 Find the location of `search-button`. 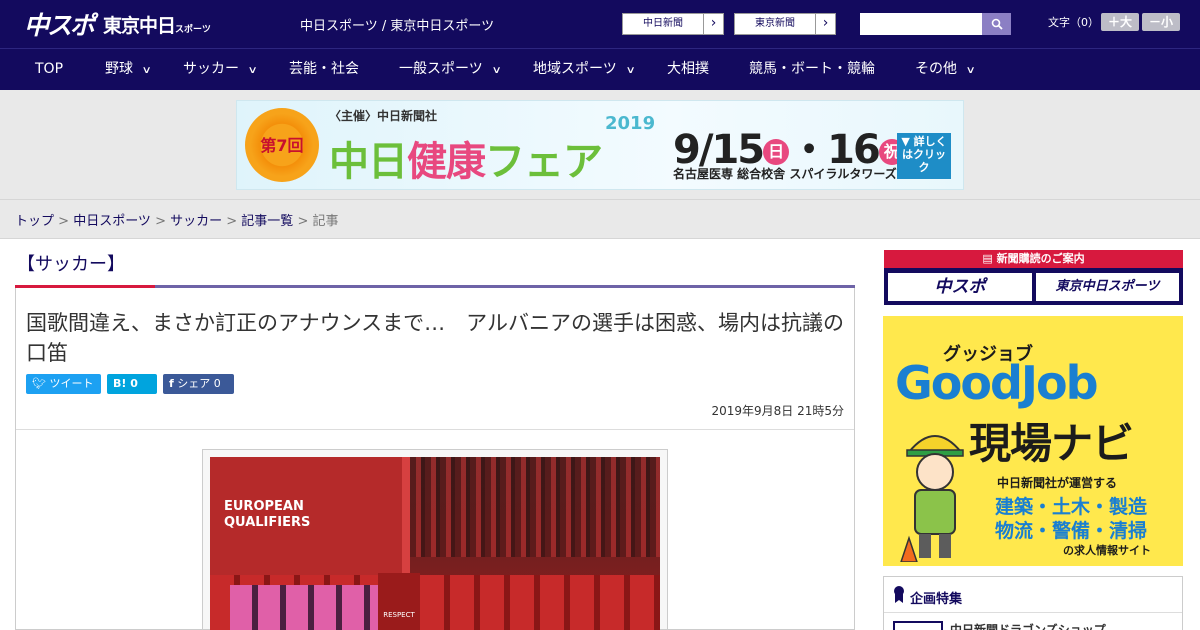

search-button is located at coordinates (996, 24).